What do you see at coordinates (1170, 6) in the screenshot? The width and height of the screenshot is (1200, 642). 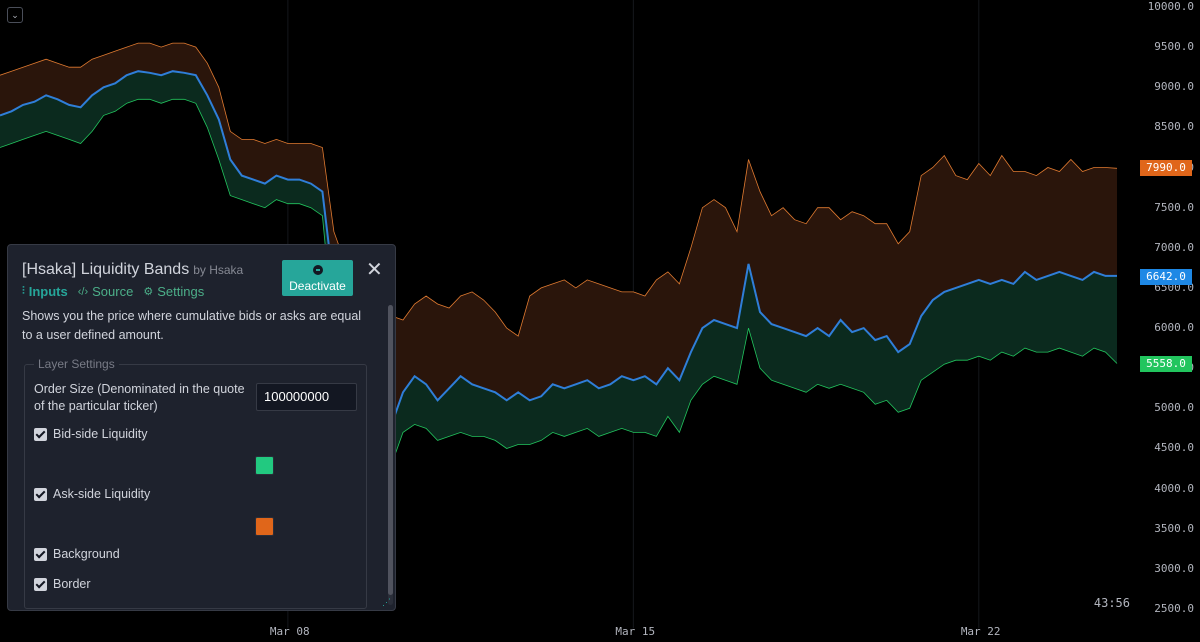 I see `y-tick-label: 10000.0` at bounding box center [1170, 6].